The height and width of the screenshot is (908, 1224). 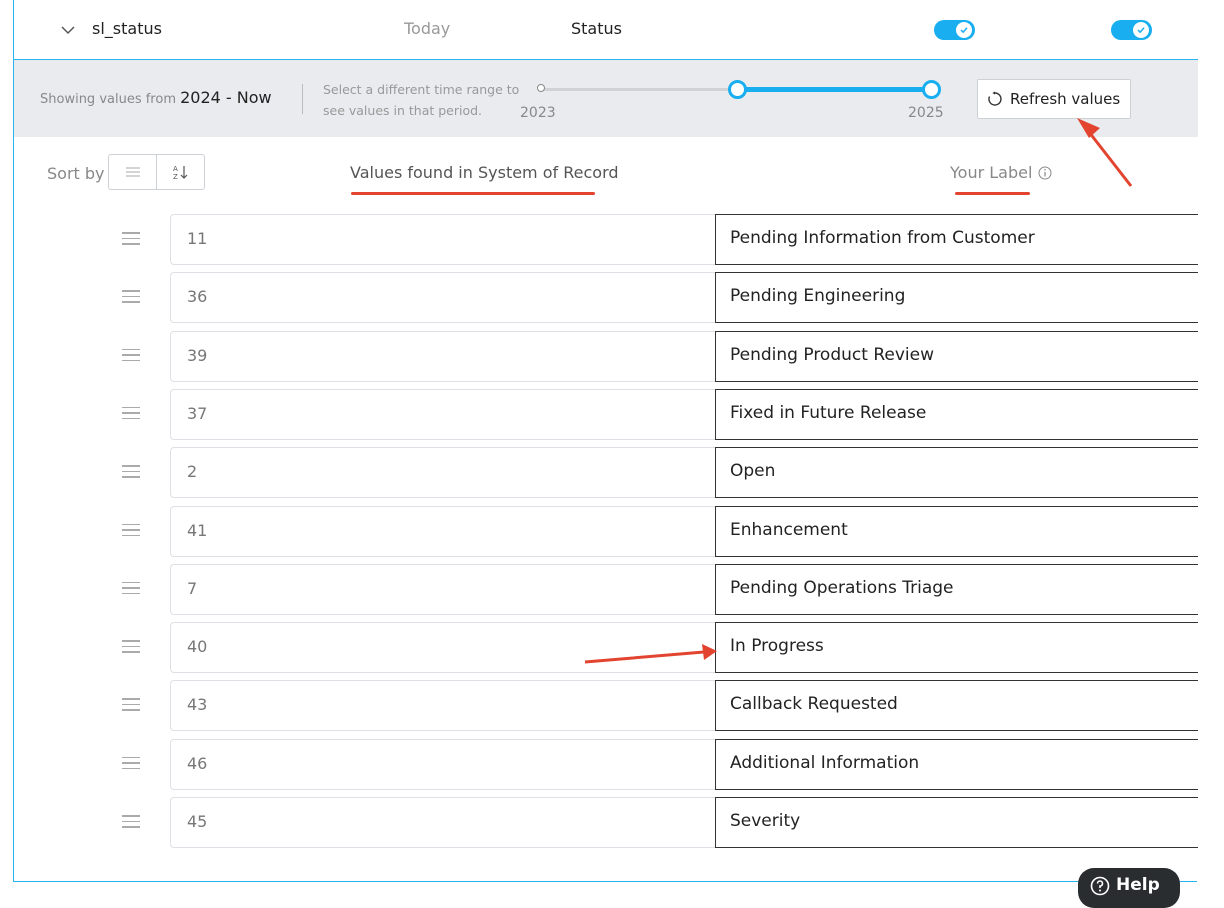 I want to click on refresh-icon, so click(x=995, y=98).